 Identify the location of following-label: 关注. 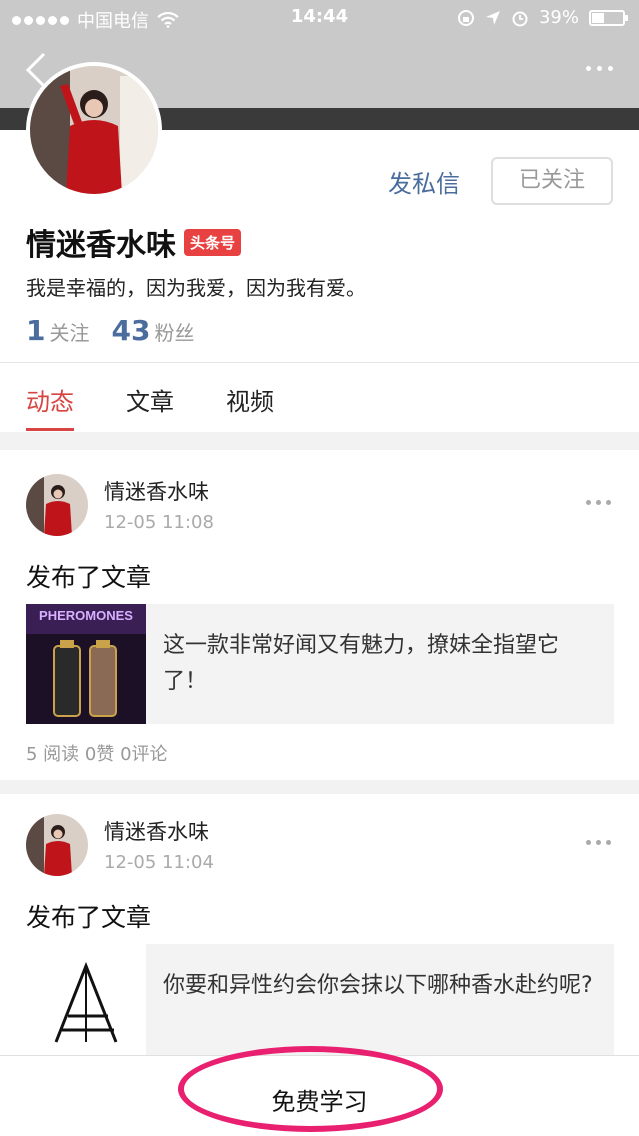
(69, 333).